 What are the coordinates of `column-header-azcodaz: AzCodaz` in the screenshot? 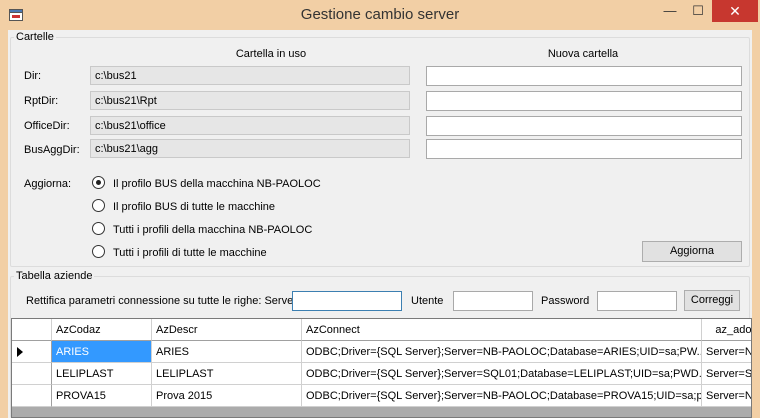 It's located at (102, 330).